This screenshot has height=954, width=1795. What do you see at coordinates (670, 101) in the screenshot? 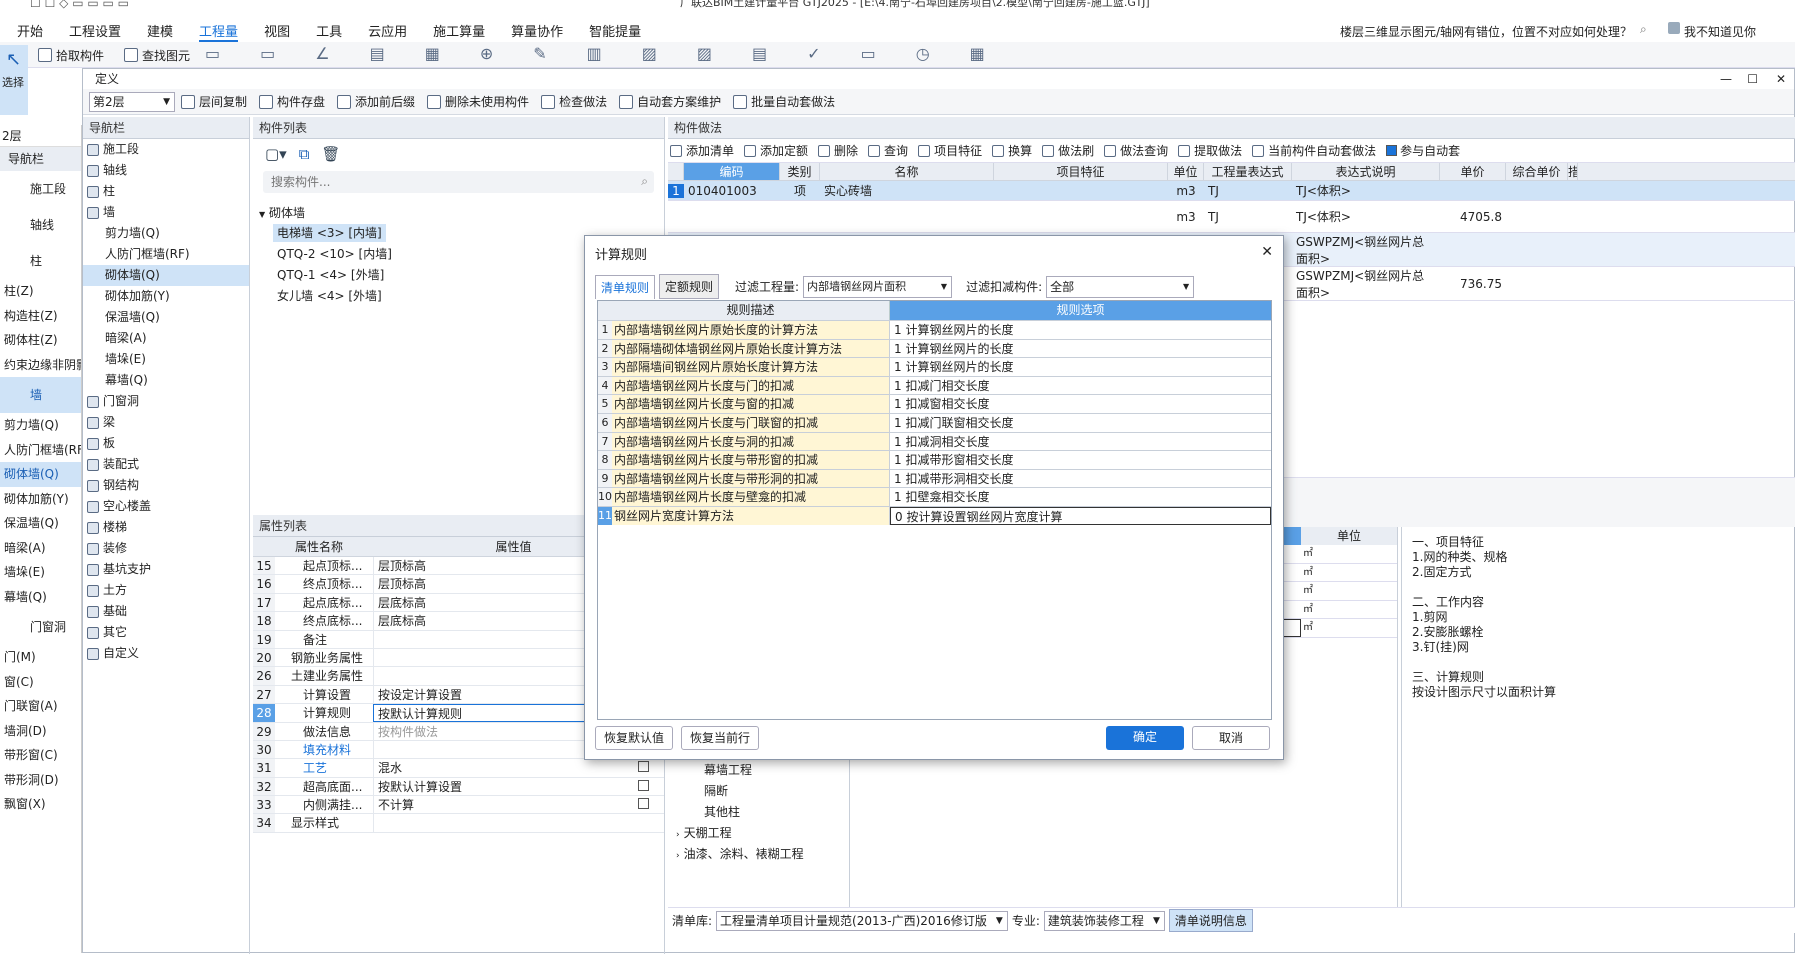
I see `toolbar-button: 自动套方案维护` at bounding box center [670, 101].